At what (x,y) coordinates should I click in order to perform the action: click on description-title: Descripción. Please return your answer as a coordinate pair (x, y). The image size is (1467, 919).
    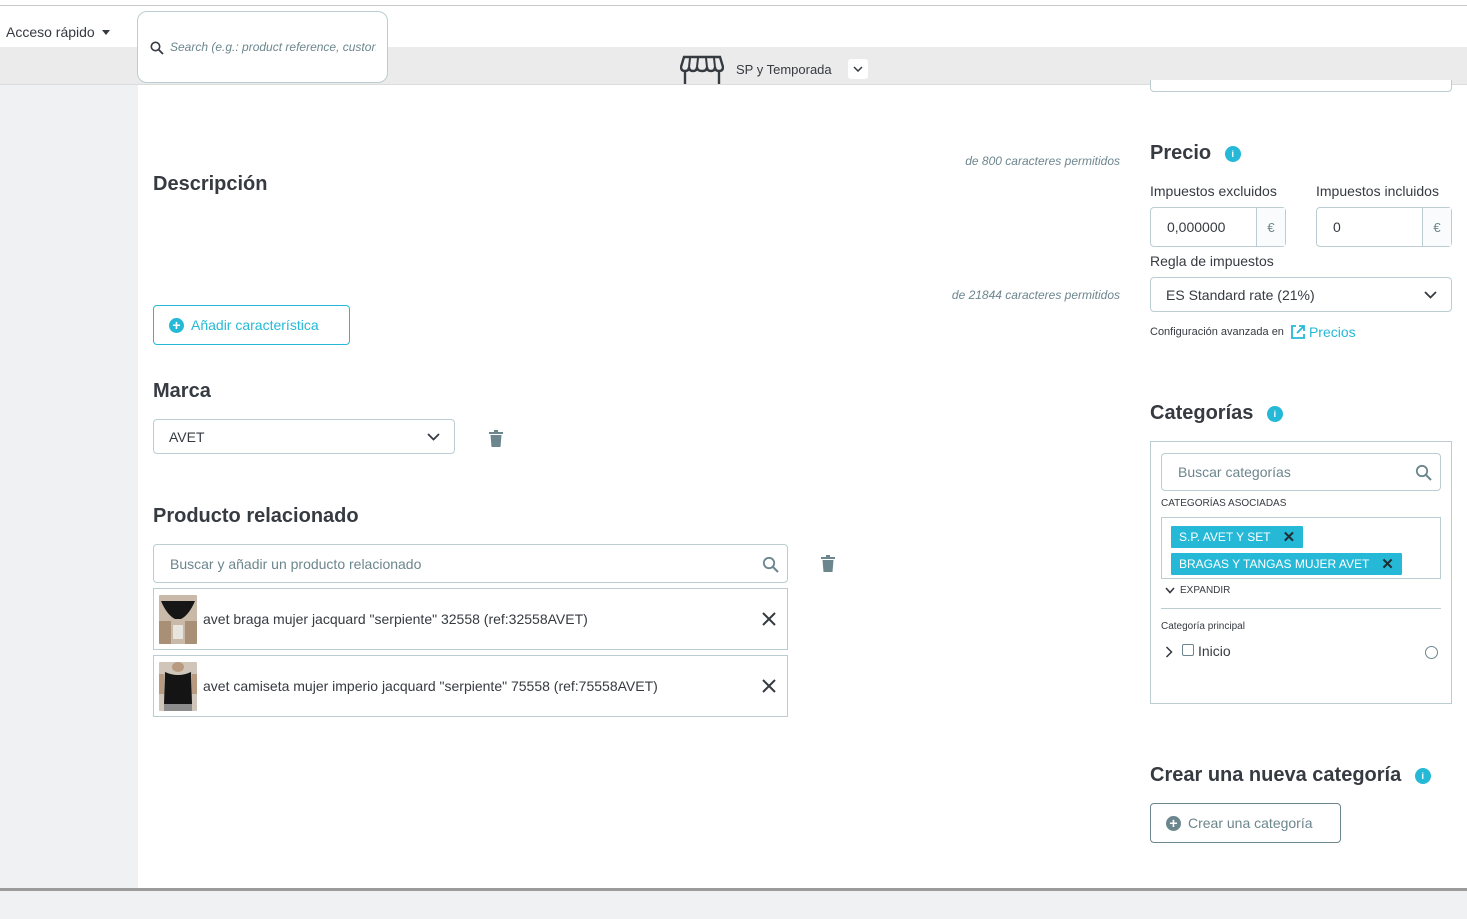
    Looking at the image, I should click on (210, 184).